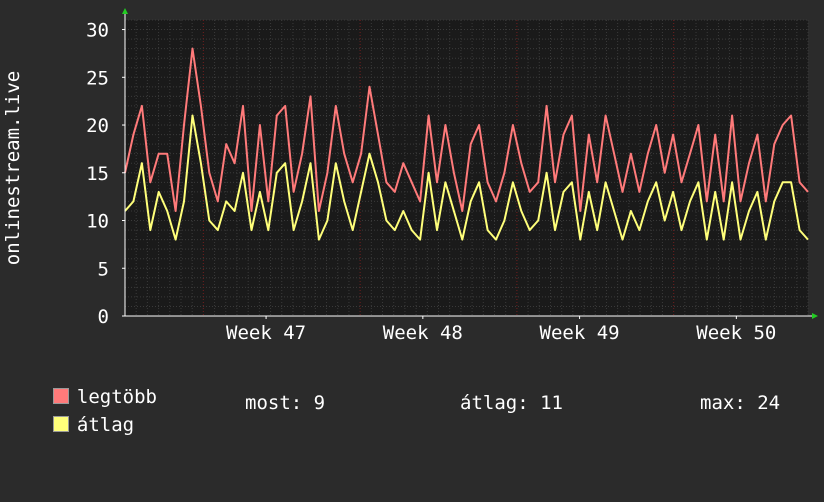 This screenshot has height=502, width=824. Describe the element at coordinates (105, 425) in the screenshot. I see `legend-label-avg: átlag` at that location.